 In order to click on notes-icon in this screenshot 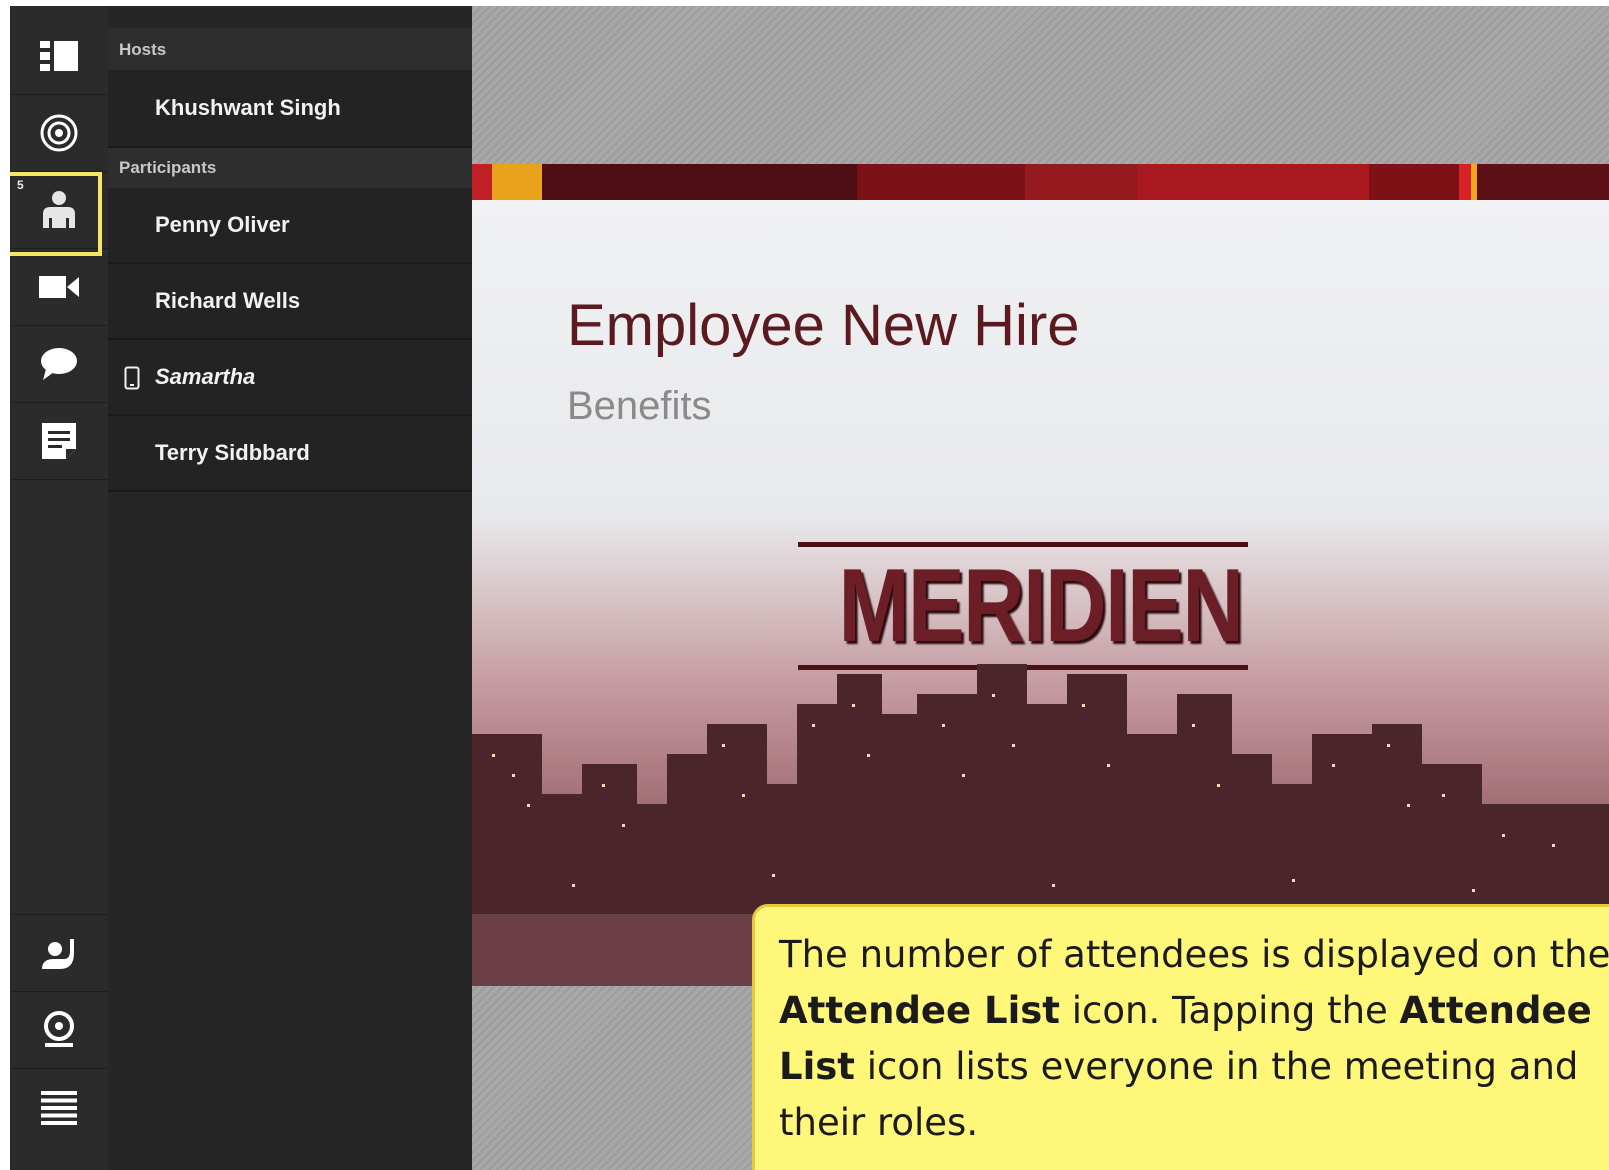, I will do `click(59, 441)`.